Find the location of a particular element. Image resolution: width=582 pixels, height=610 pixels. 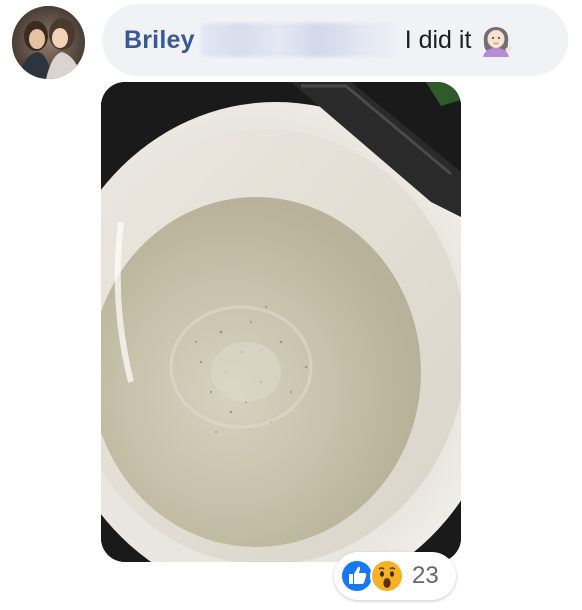

wow-icon is located at coordinates (387, 576).